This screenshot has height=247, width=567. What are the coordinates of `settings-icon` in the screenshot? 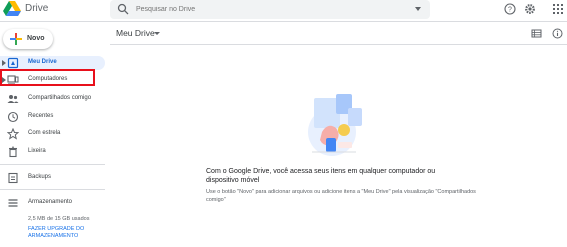 It's located at (530, 9).